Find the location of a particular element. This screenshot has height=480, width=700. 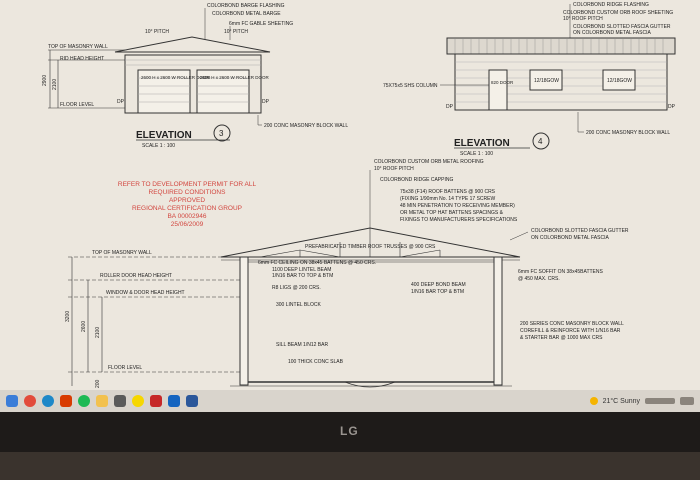

section-note-5: (FIXING 1/90mm No. 14 TYPE 17 SCREW is located at coordinates (447, 199).